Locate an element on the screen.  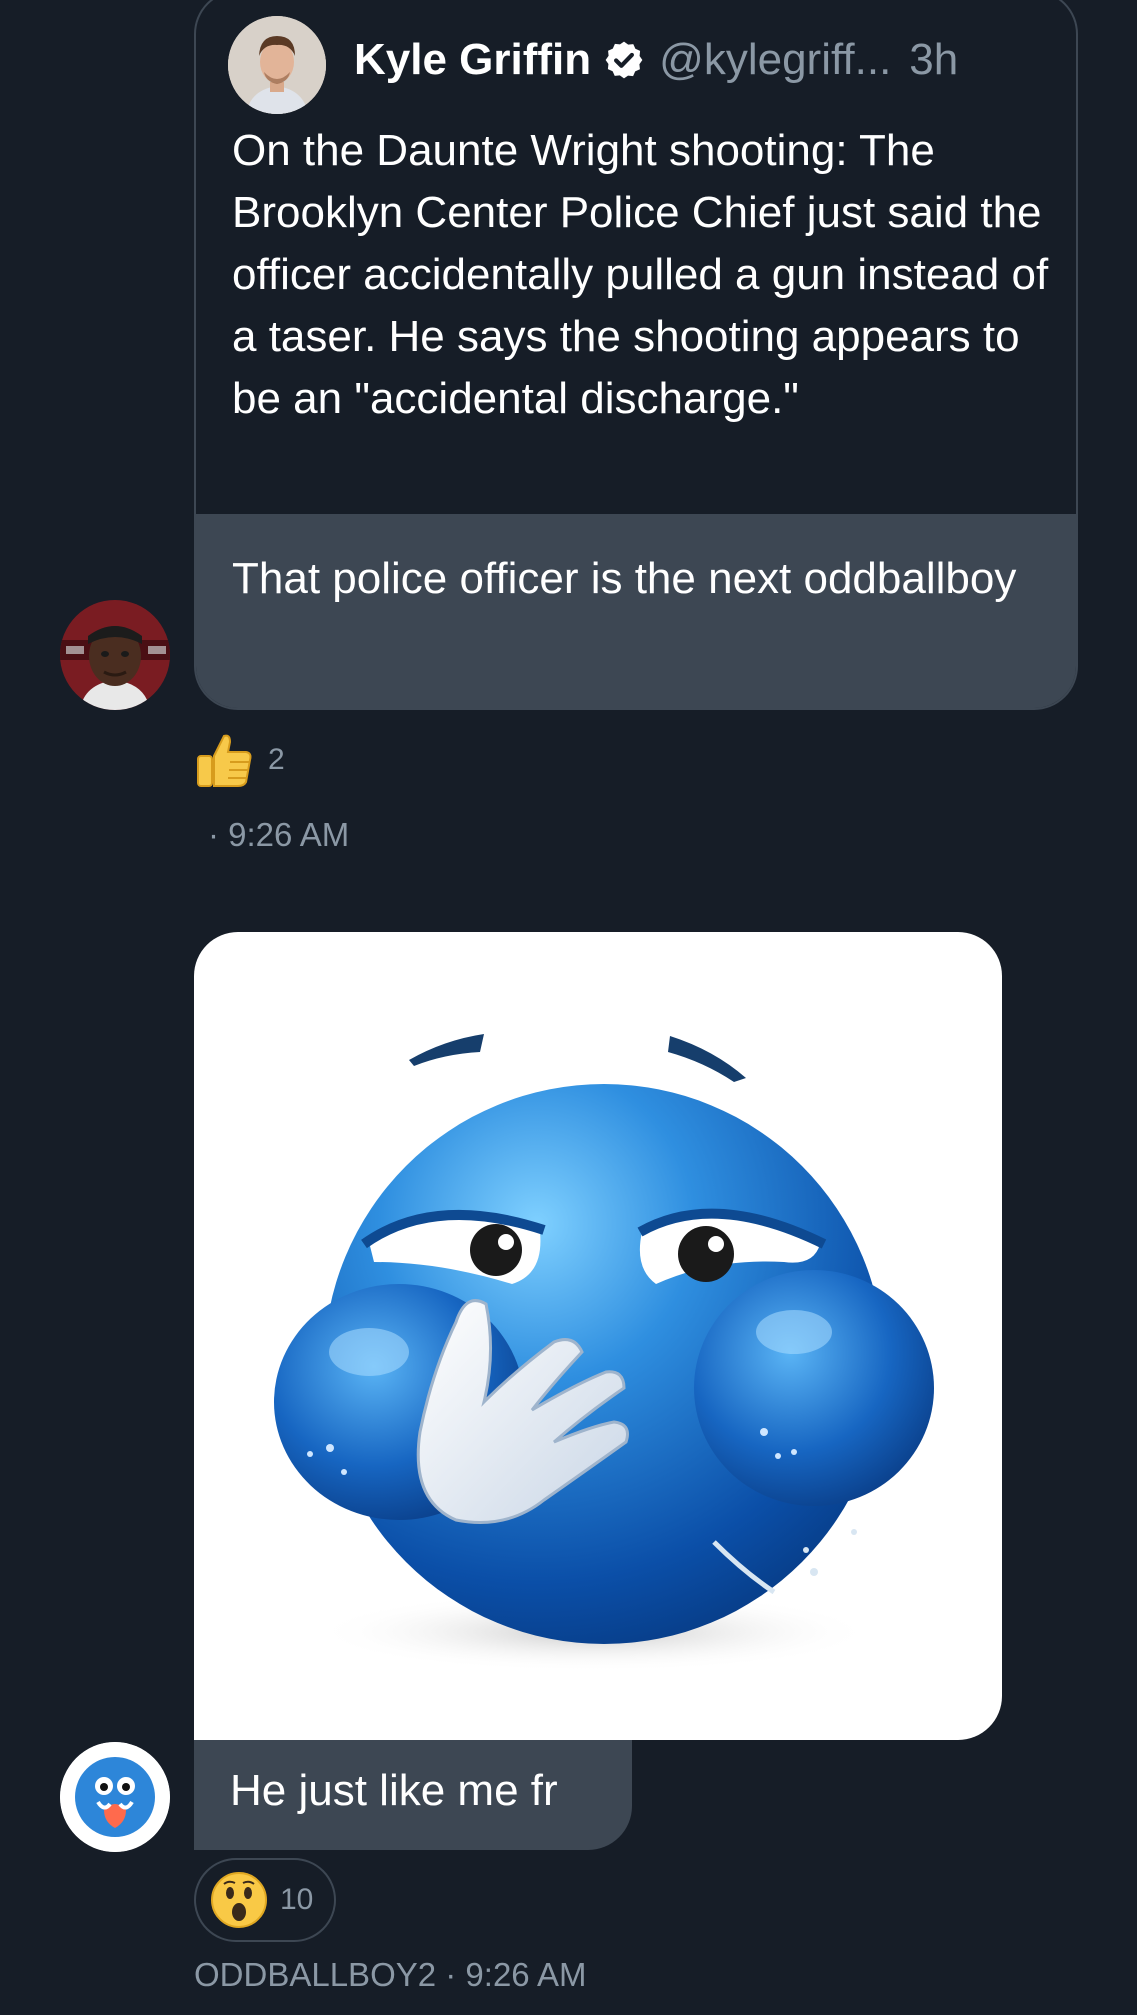
surprised-face-icon is located at coordinates (239, 1900).